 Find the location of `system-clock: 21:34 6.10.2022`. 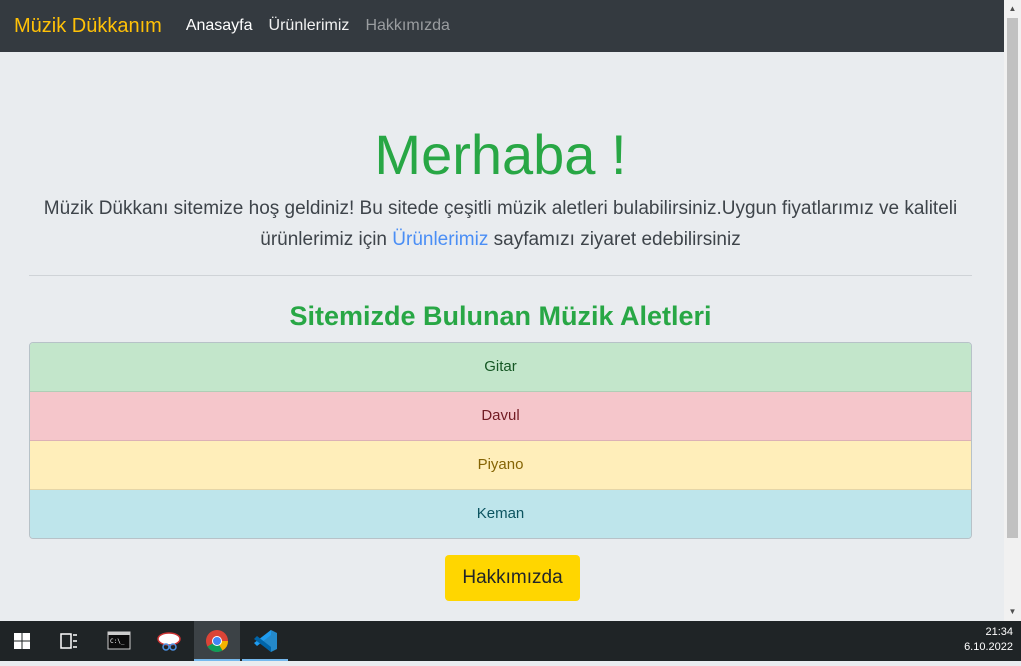

system-clock: 21:34 6.10.2022 is located at coordinates (988, 640).